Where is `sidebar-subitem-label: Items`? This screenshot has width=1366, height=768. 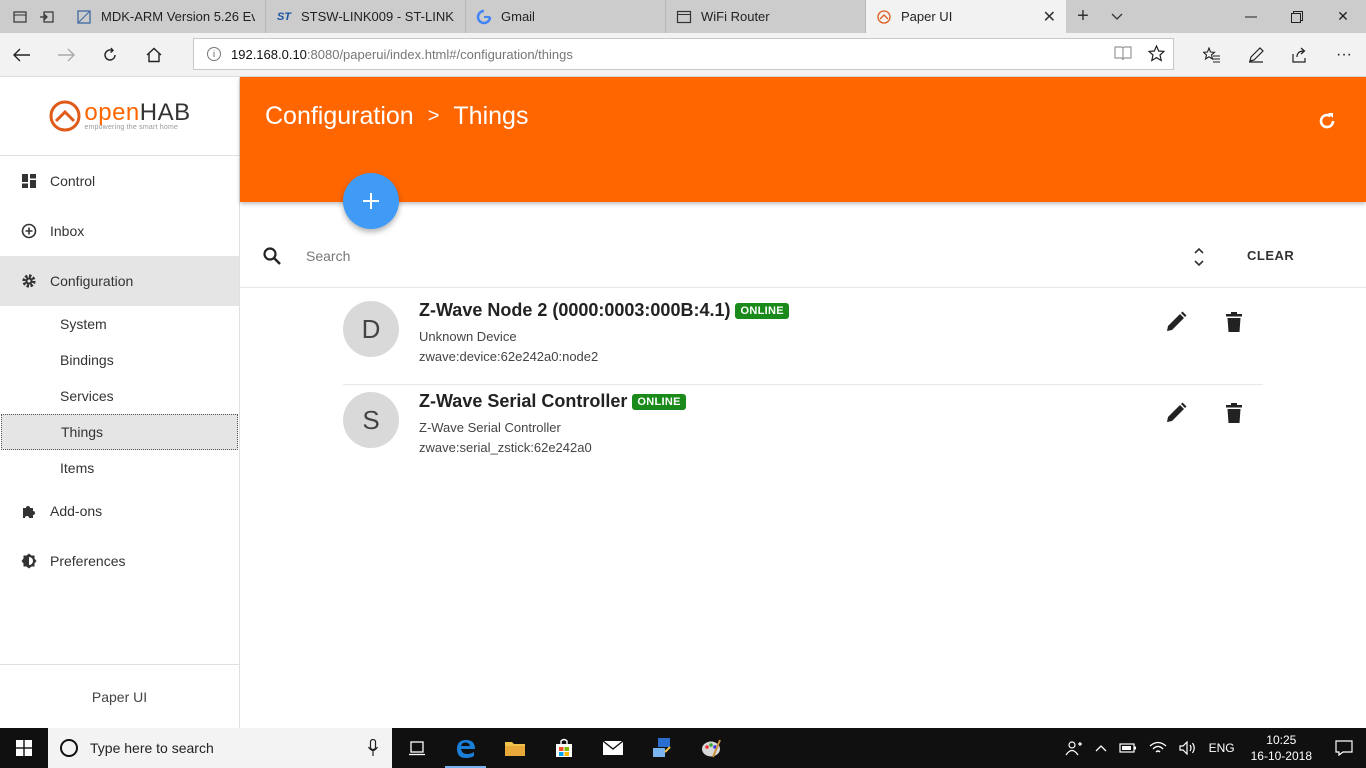
sidebar-subitem-label: Items is located at coordinates (77, 468).